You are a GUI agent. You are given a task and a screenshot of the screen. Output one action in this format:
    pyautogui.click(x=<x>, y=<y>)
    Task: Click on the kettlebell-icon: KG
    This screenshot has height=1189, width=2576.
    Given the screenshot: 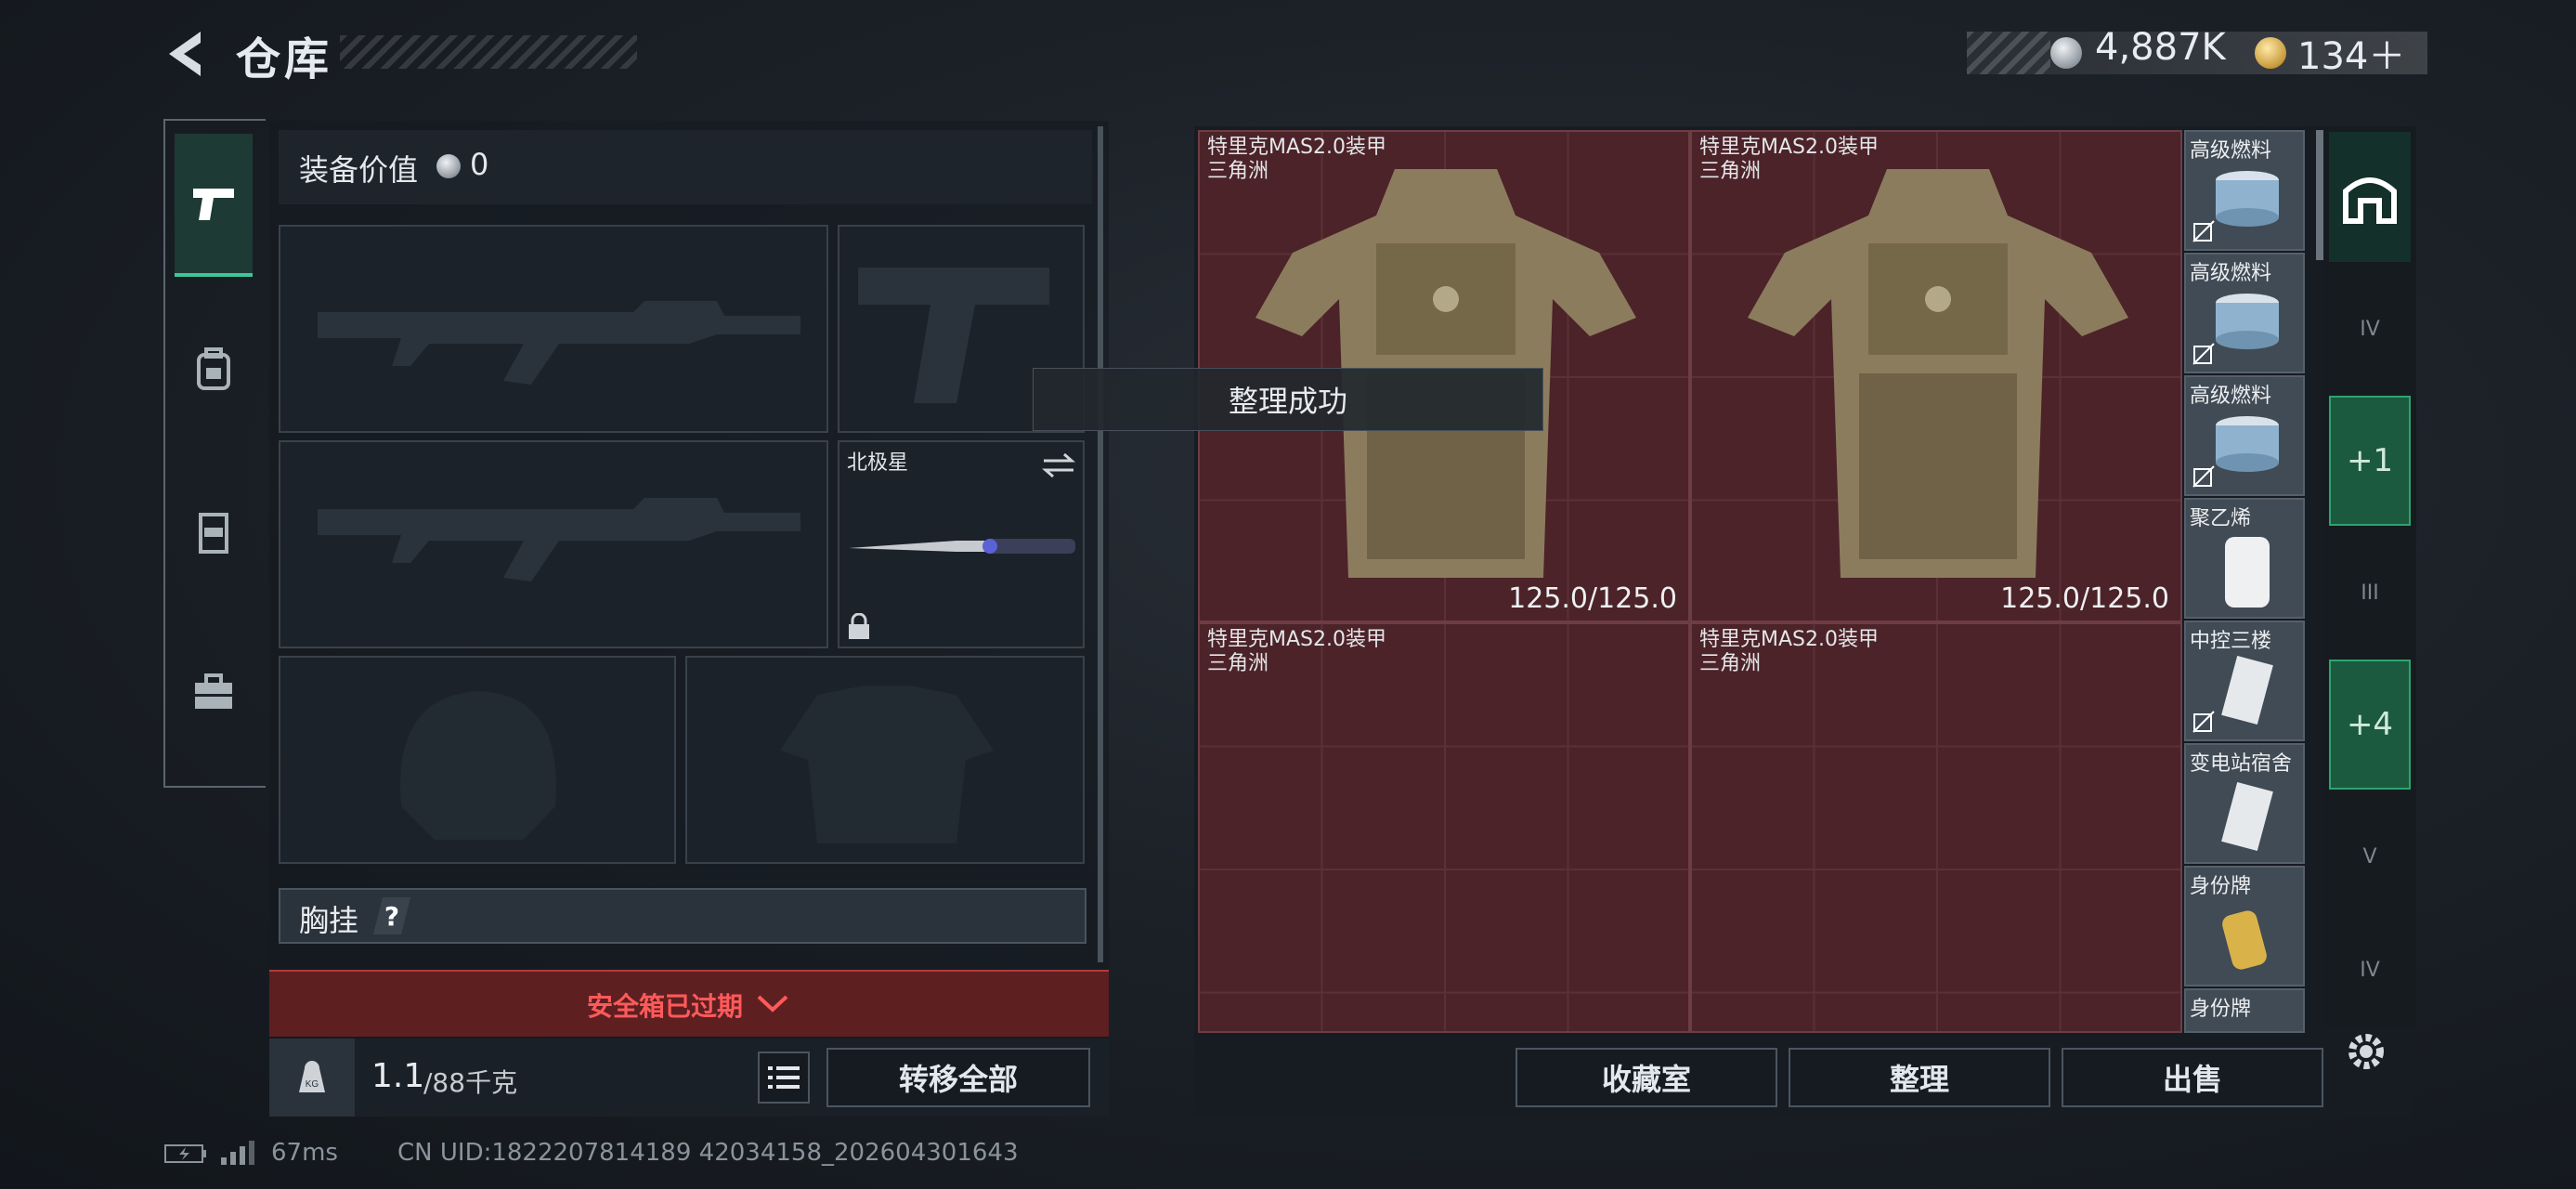 What is the action you would take?
    pyautogui.click(x=312, y=1077)
    